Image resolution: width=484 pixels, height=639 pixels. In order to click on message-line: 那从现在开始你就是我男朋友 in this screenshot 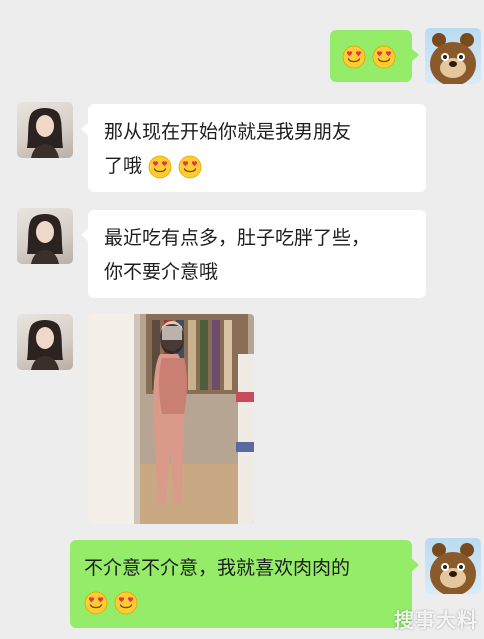, I will do `click(228, 132)`.